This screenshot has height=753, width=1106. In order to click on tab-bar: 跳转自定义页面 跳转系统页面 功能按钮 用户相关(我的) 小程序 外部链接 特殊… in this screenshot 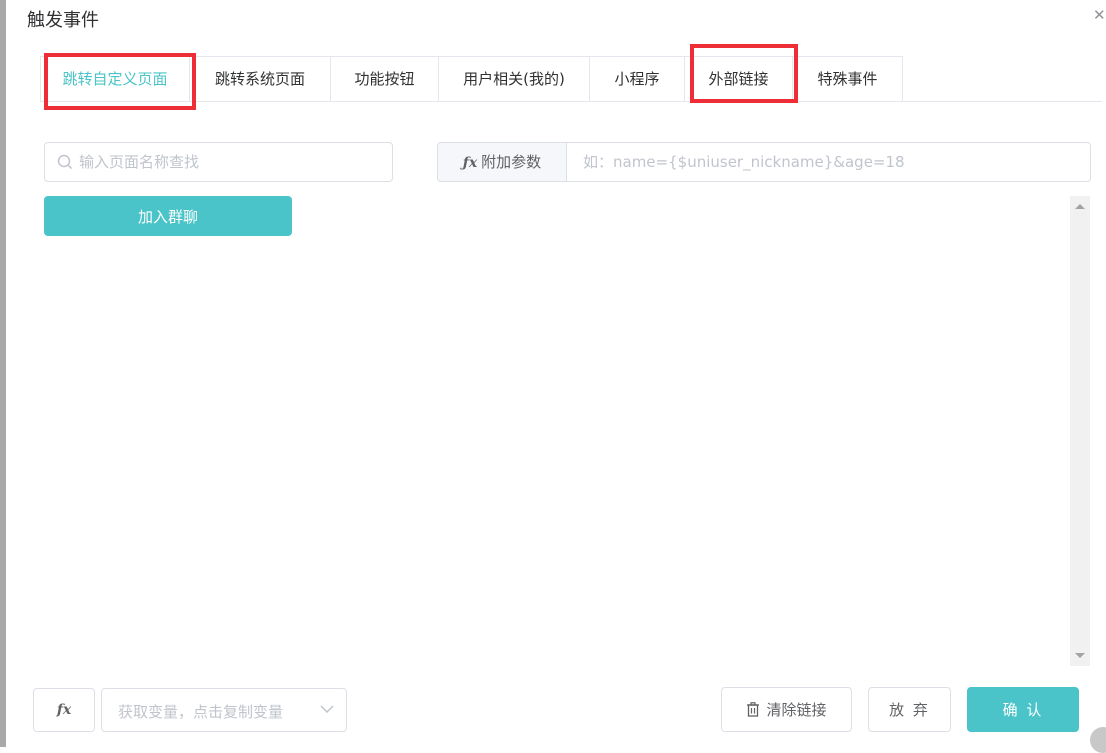, I will do `click(471, 79)`.